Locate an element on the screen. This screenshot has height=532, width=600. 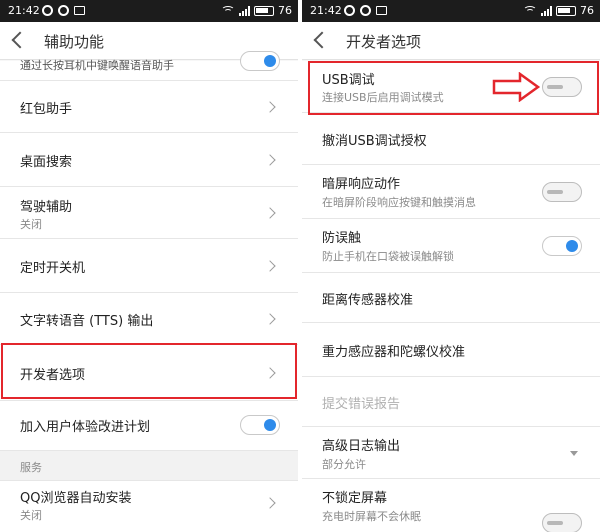
item-sublabel: 在暗屏阶段响应按键和触摸消息 is located at coordinates (399, 202).